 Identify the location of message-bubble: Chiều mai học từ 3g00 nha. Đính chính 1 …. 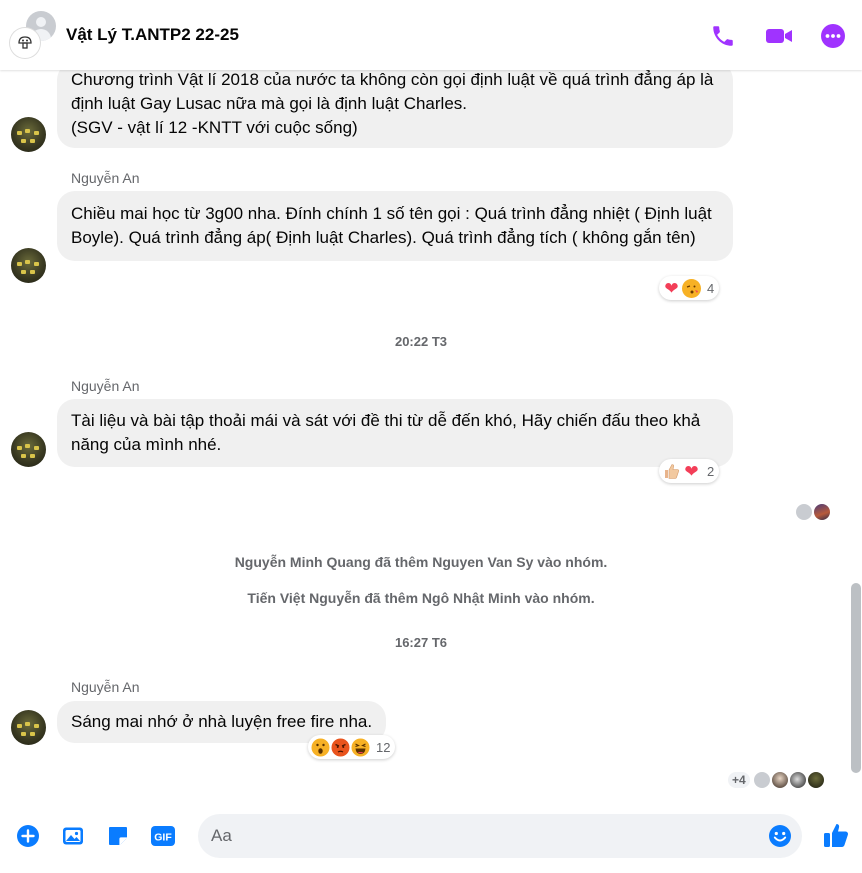
(395, 226).